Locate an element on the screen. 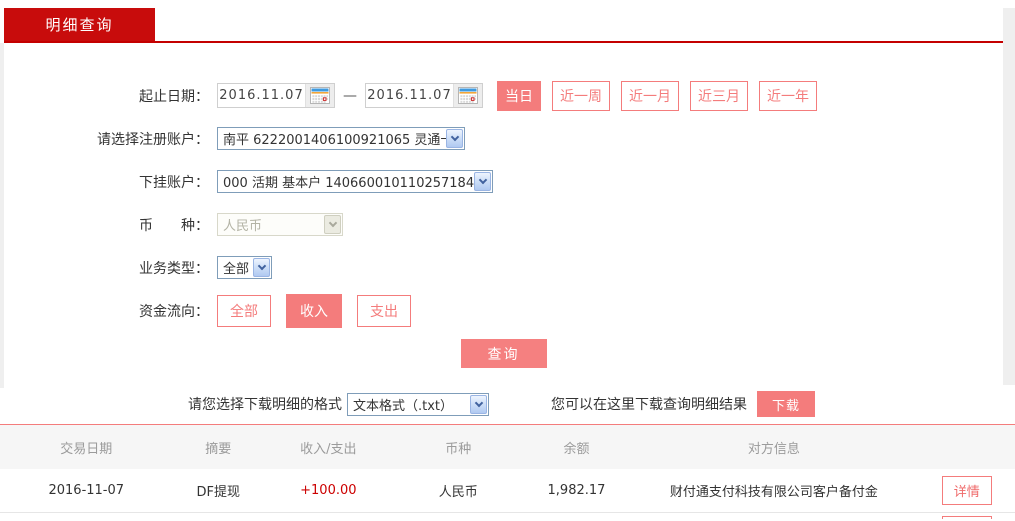 The width and height of the screenshot is (1015, 521). sub-account-select: 000 活期 基本户 1406600101102571848 is located at coordinates (355, 181).